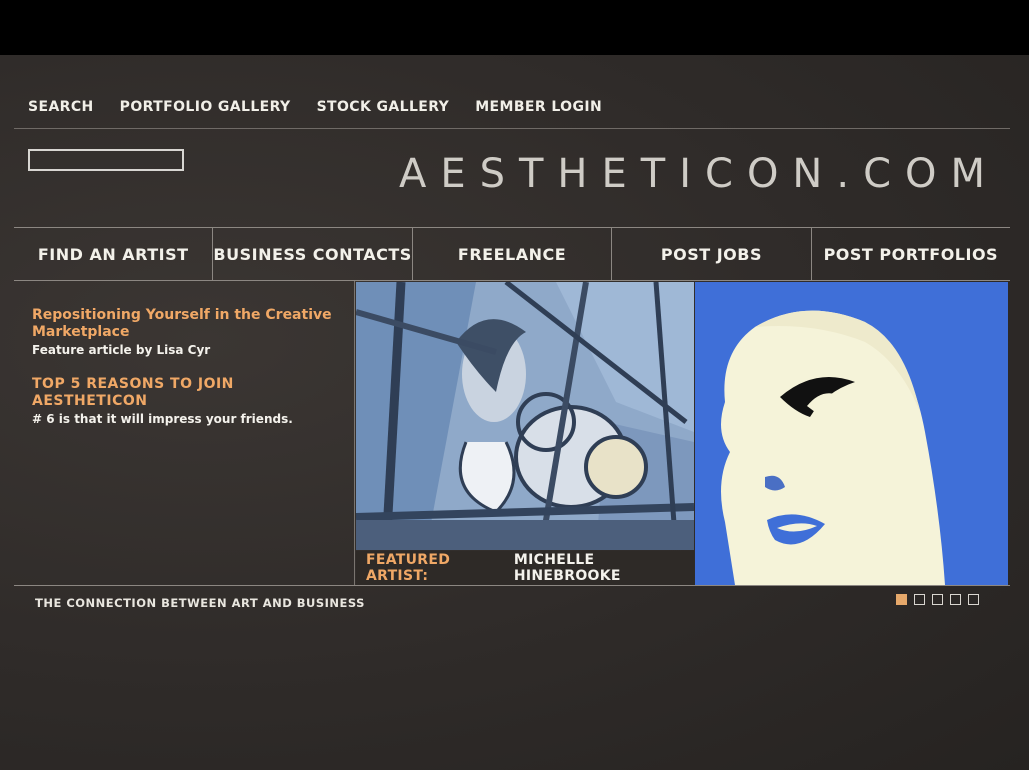  Describe the element at coordinates (205, 107) in the screenshot. I see `nav-portfolio-gallery: PORTFOLIO GALLERY` at that location.